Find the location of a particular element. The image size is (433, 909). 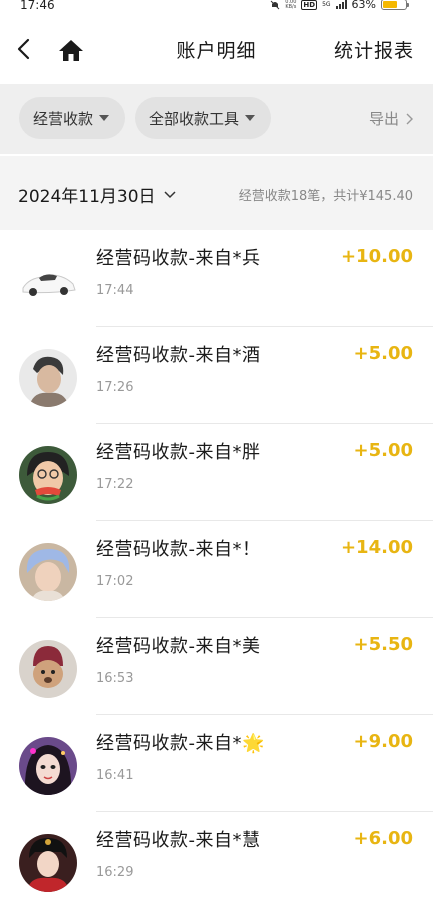

transaction-title: 经营码收款-来自*胖 is located at coordinates (178, 452).